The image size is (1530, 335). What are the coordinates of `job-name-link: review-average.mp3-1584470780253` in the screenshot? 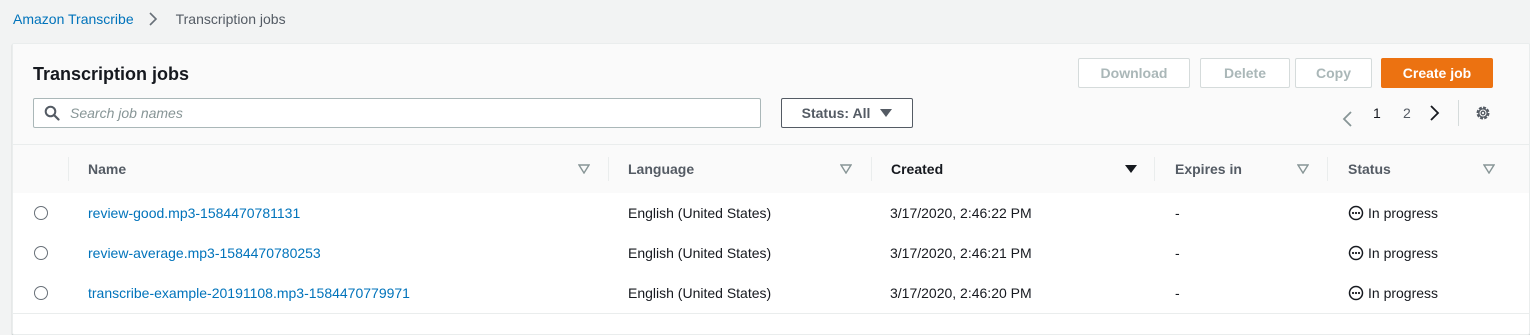 It's located at (204, 253).